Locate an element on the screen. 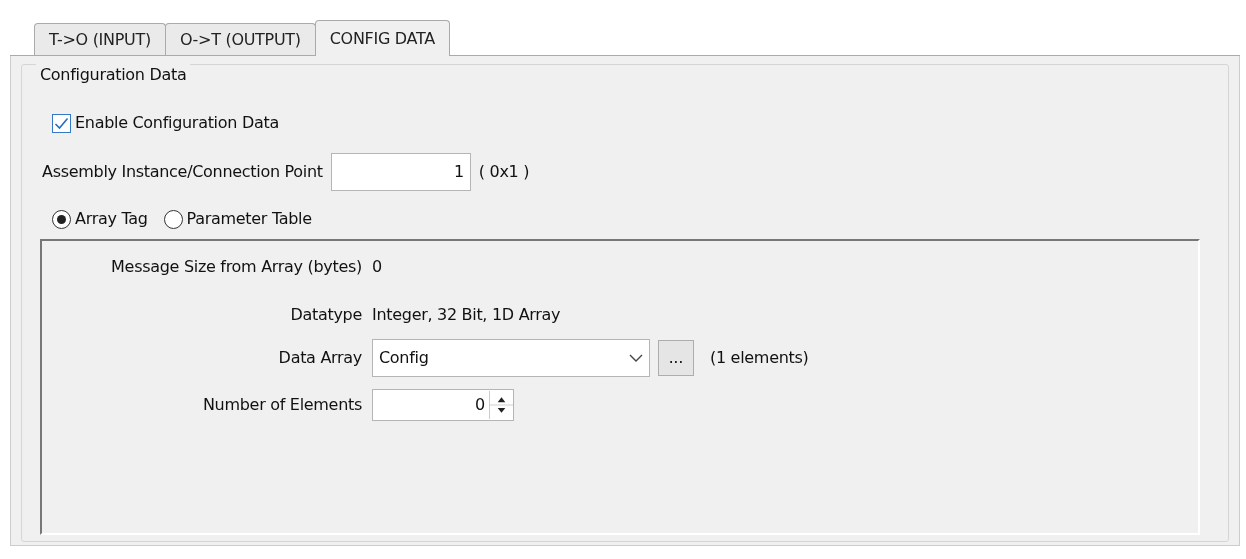 The image size is (1246, 559). assembly-input-field: 1 is located at coordinates (400, 172).